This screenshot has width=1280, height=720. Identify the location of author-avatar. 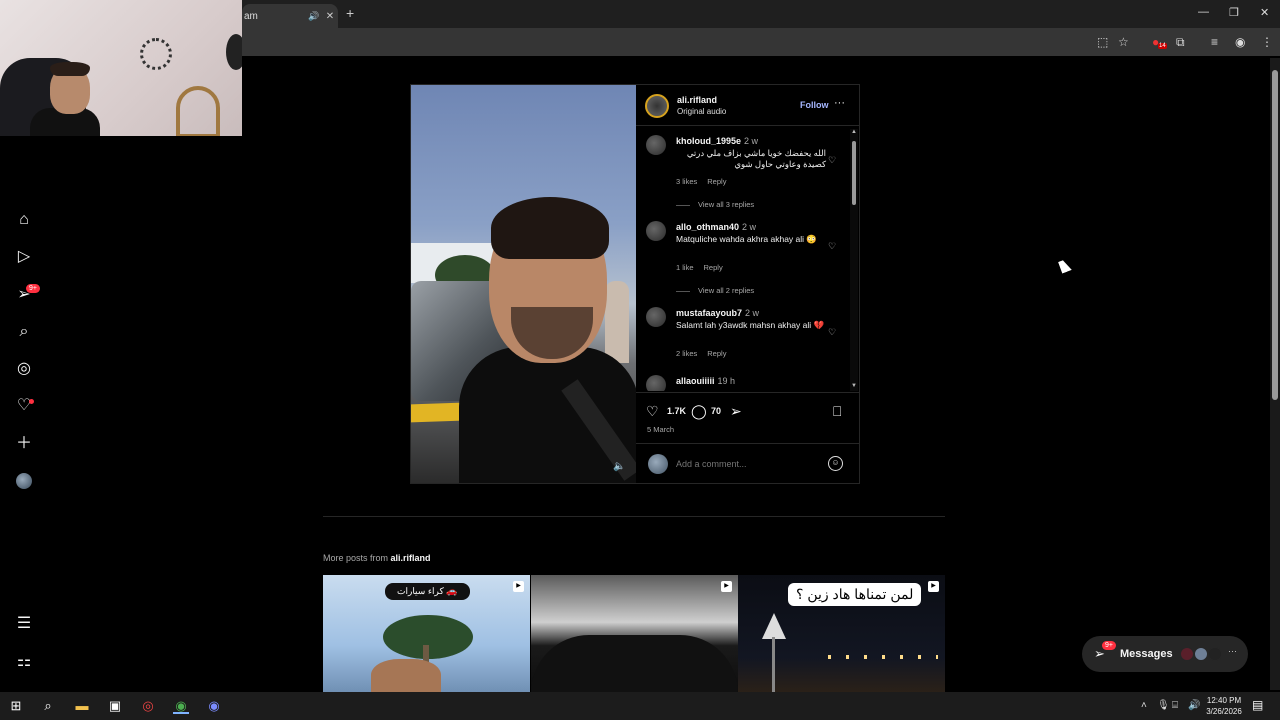
(657, 106).